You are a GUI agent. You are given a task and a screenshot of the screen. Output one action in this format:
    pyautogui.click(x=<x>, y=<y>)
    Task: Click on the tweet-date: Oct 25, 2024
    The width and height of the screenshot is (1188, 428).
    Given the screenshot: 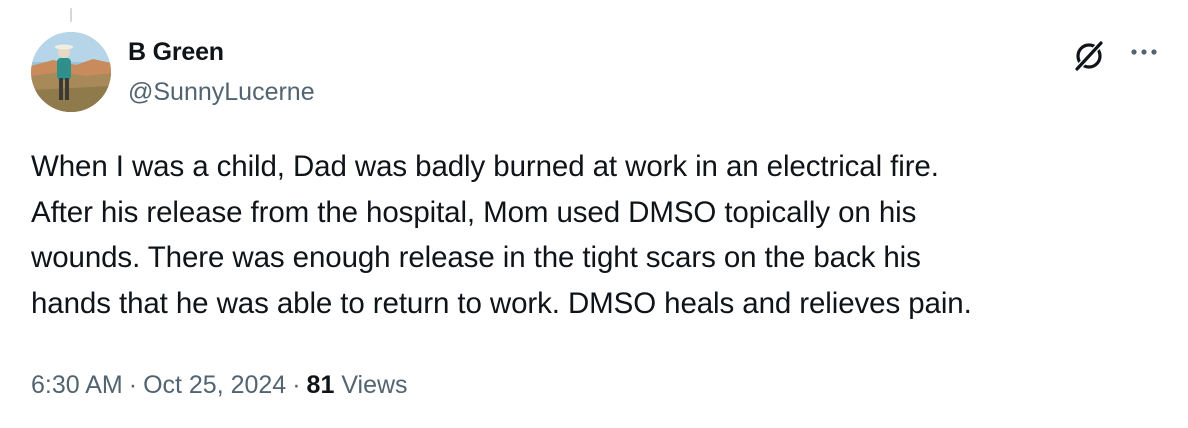 What is the action you would take?
    pyautogui.click(x=214, y=385)
    